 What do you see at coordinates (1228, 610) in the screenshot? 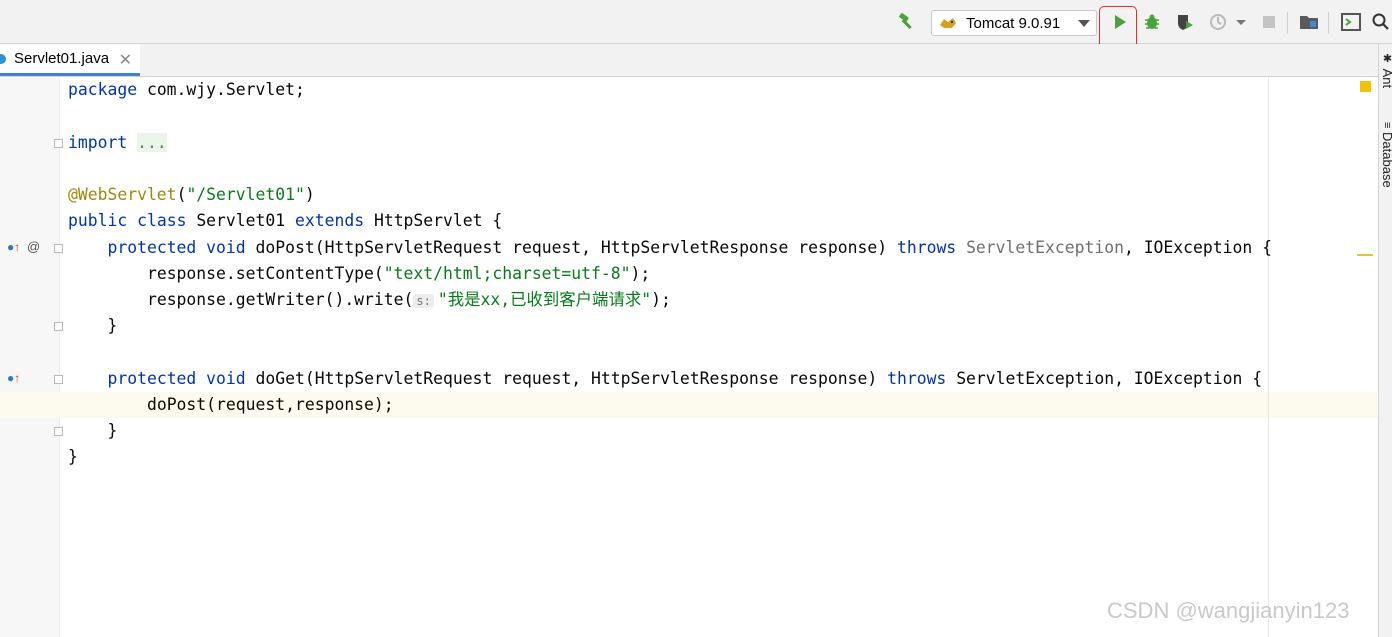
I see `watermark: CSDN @wangjianyin123` at bounding box center [1228, 610].